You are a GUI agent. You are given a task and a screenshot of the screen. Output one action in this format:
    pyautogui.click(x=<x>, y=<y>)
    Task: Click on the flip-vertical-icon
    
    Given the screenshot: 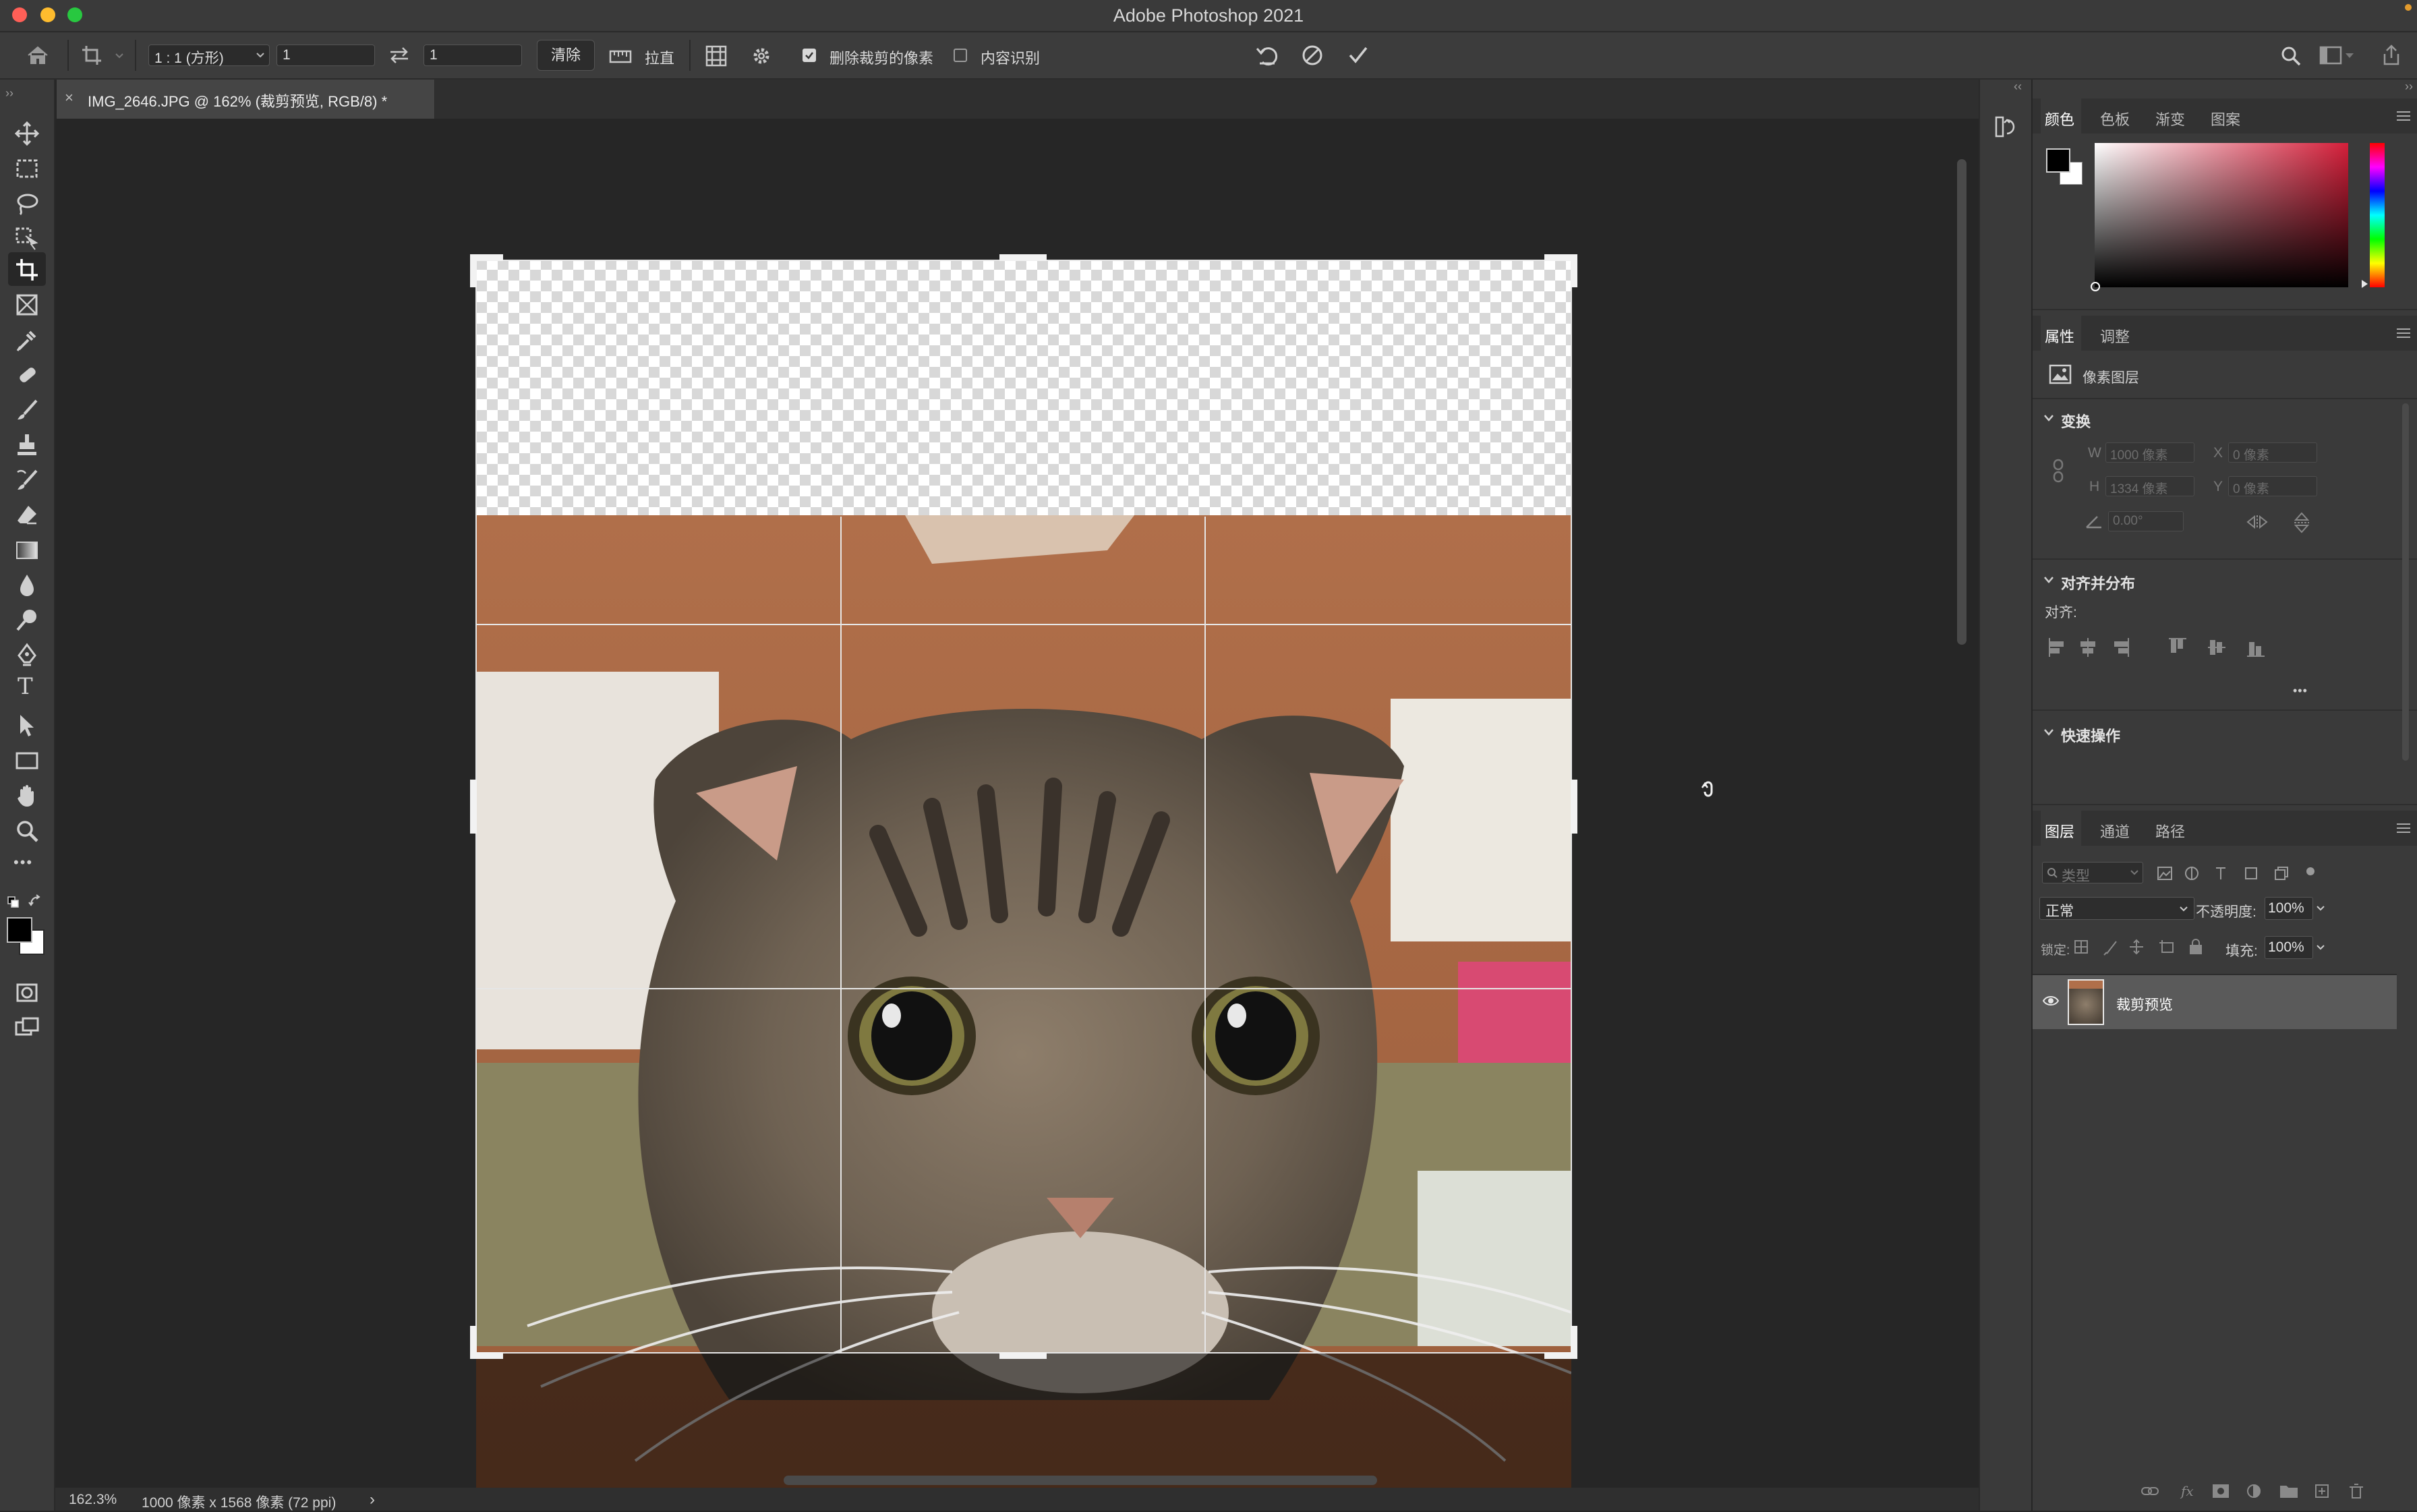 What is the action you would take?
    pyautogui.click(x=2301, y=522)
    